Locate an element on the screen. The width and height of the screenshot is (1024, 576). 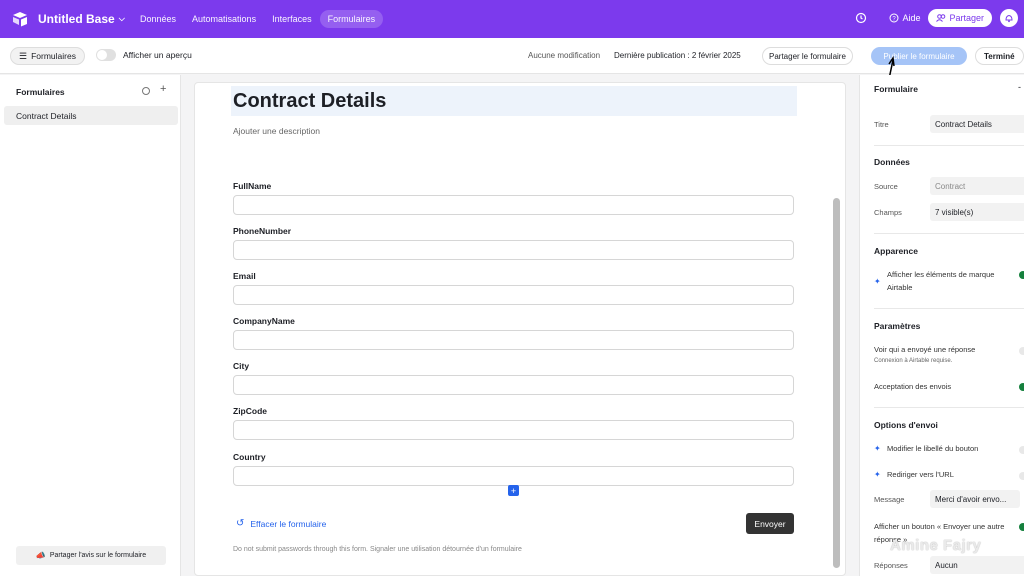
city-input is located at coordinates (513, 385).